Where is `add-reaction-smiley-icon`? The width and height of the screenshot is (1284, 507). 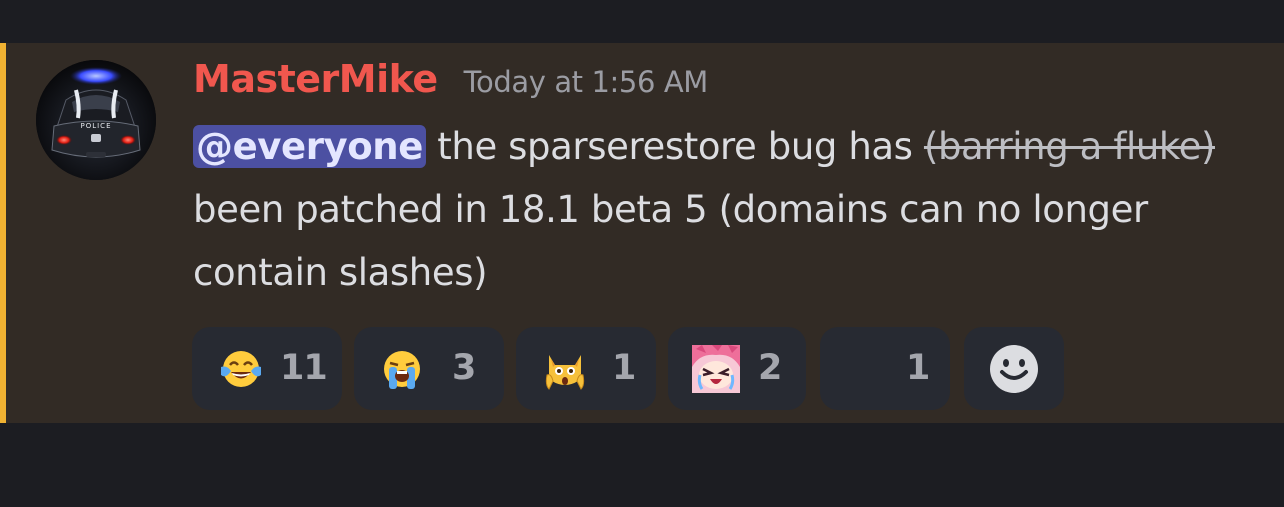
add-reaction-smiley-icon is located at coordinates (1014, 369).